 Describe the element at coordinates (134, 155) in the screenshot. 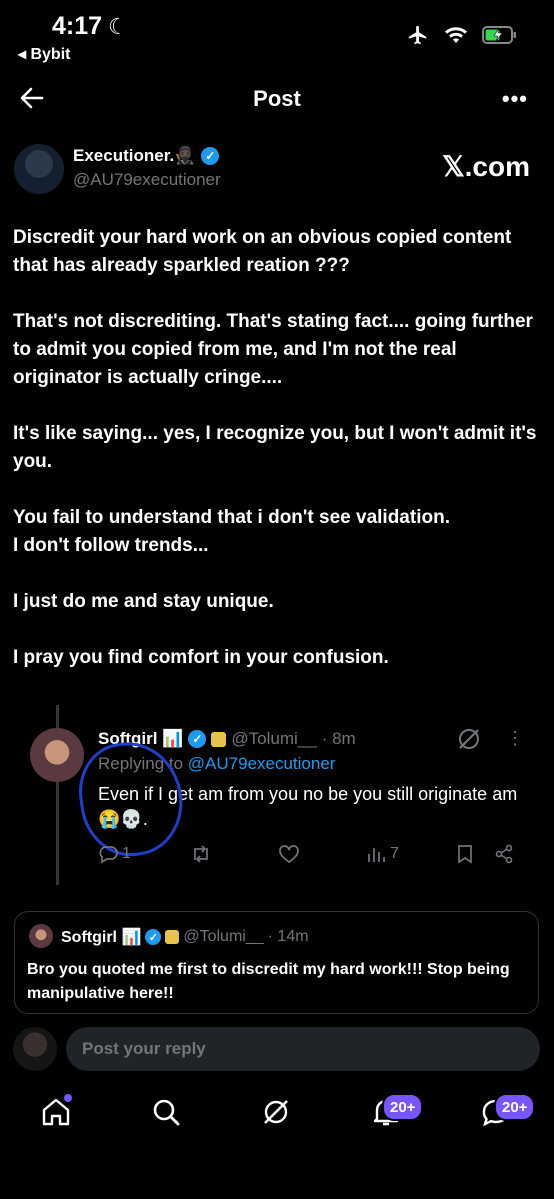

I see `author-name: Executioner.🥷🏿` at that location.